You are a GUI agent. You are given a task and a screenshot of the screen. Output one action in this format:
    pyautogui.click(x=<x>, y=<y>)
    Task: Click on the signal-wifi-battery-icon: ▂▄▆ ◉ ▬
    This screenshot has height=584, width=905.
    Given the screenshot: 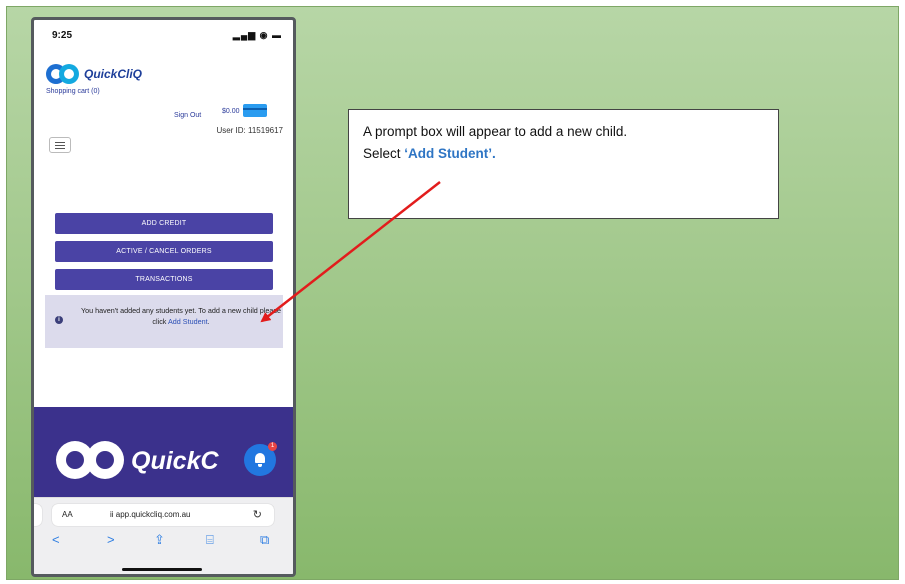 What is the action you would take?
    pyautogui.click(x=257, y=35)
    